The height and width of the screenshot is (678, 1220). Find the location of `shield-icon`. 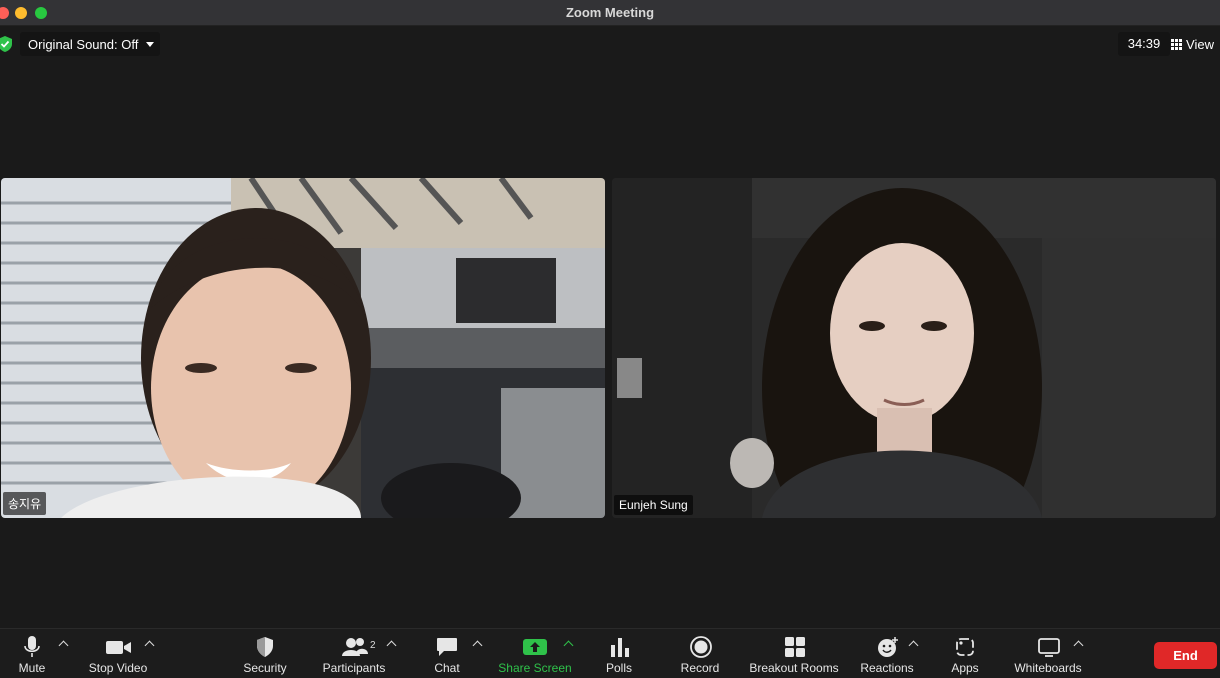

shield-icon is located at coordinates (265, 647).